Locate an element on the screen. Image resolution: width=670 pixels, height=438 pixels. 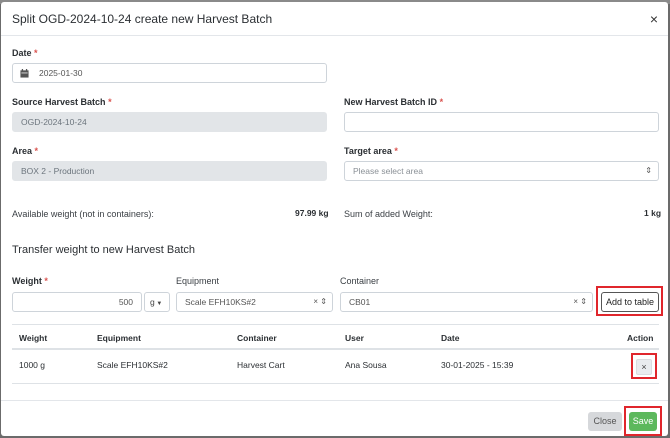
equipment-controls: × ⇕ is located at coordinates (320, 302).